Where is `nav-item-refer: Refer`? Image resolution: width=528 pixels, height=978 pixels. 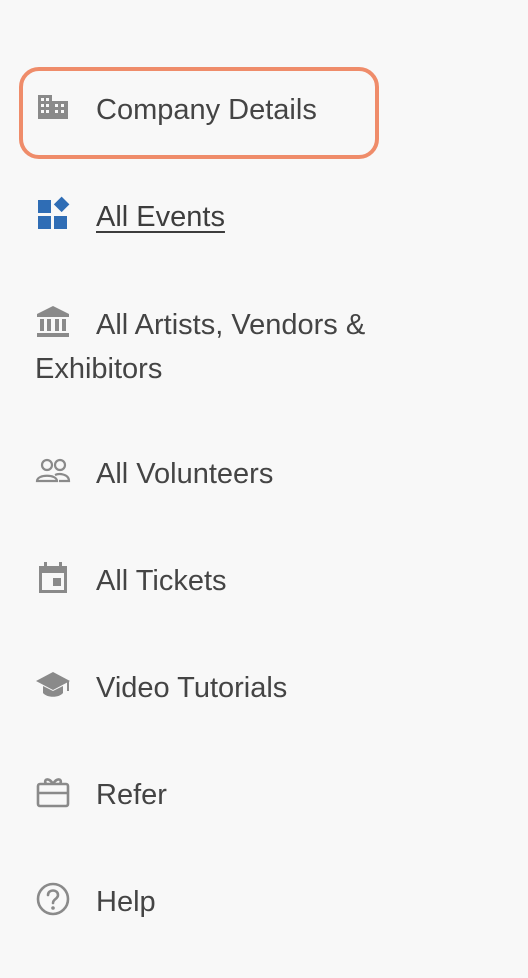
nav-item-refer: Refer is located at coordinates (101, 795).